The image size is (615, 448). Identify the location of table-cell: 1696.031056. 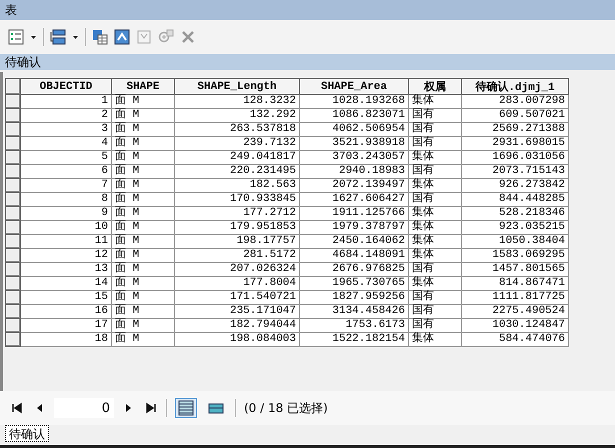
(515, 157).